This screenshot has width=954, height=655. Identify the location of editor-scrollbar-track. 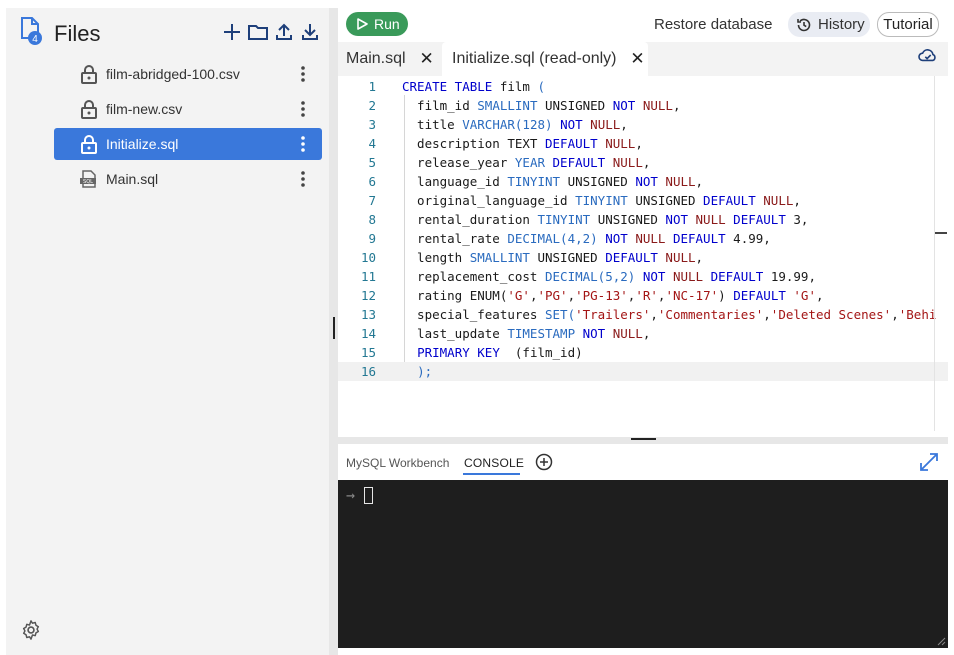
(934, 253).